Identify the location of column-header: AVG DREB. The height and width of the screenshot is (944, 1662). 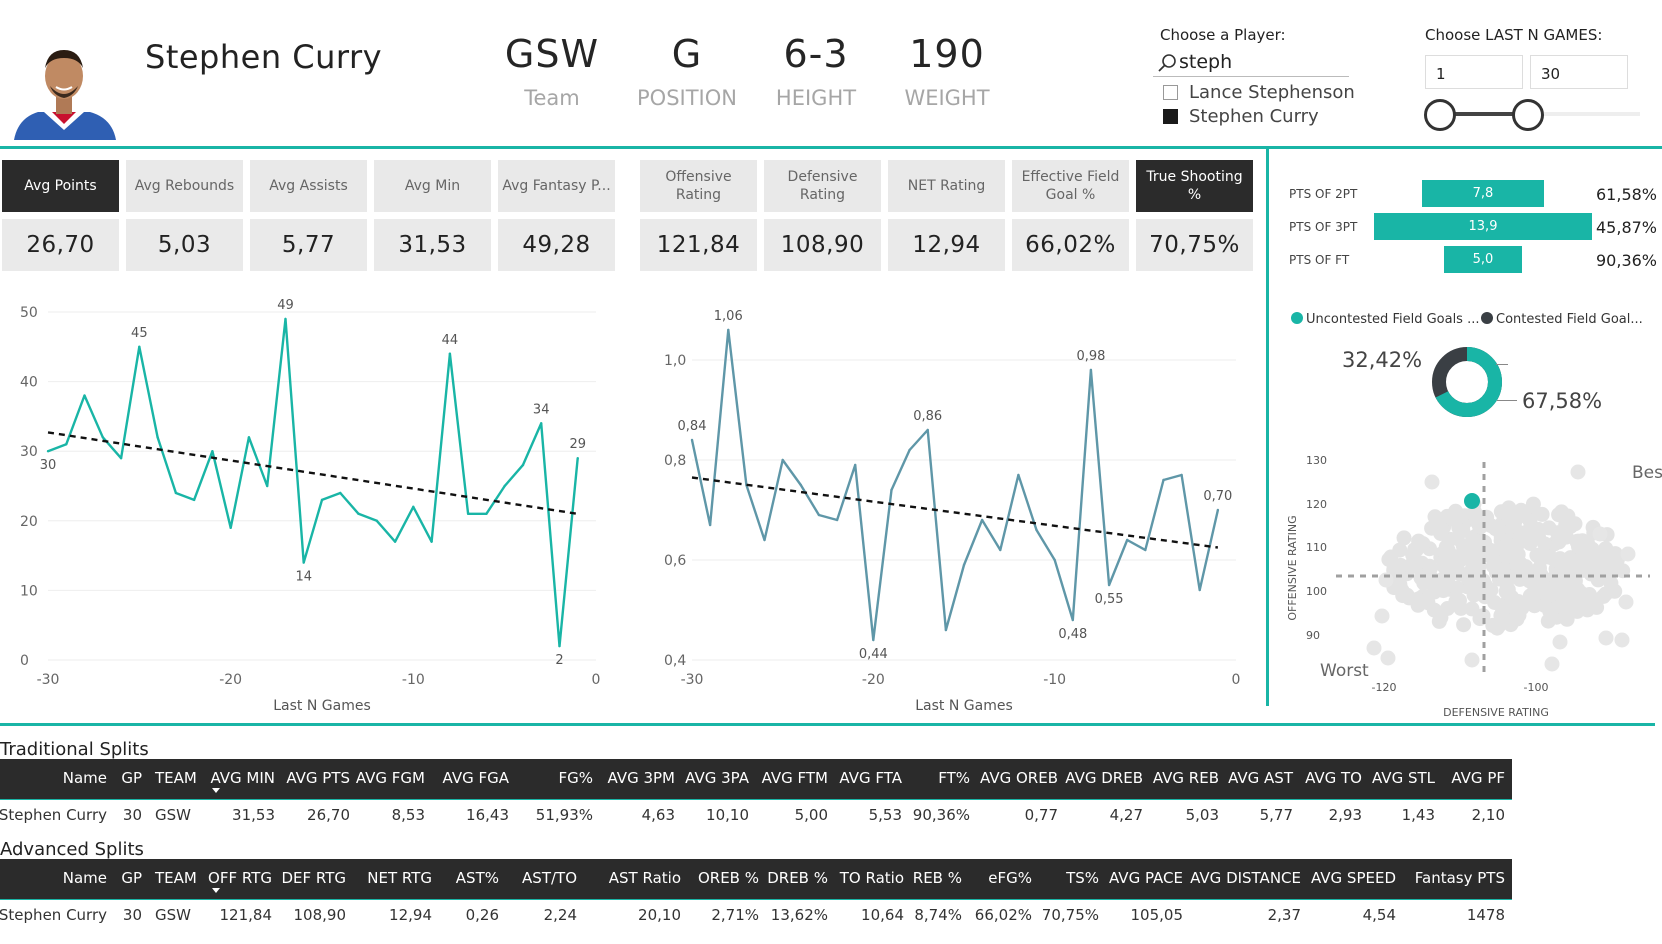
(1104, 779).